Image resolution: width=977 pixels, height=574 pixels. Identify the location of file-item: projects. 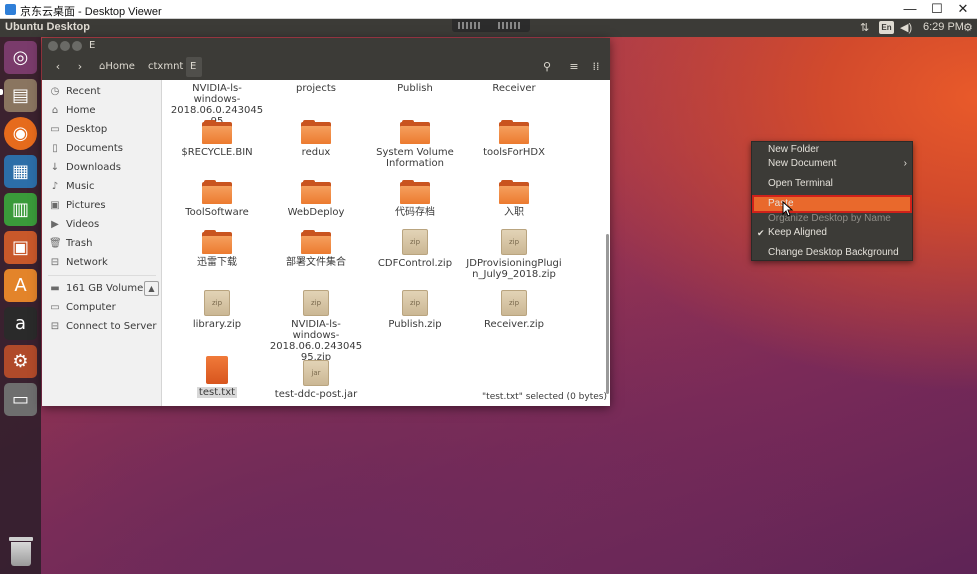
(316, 88).